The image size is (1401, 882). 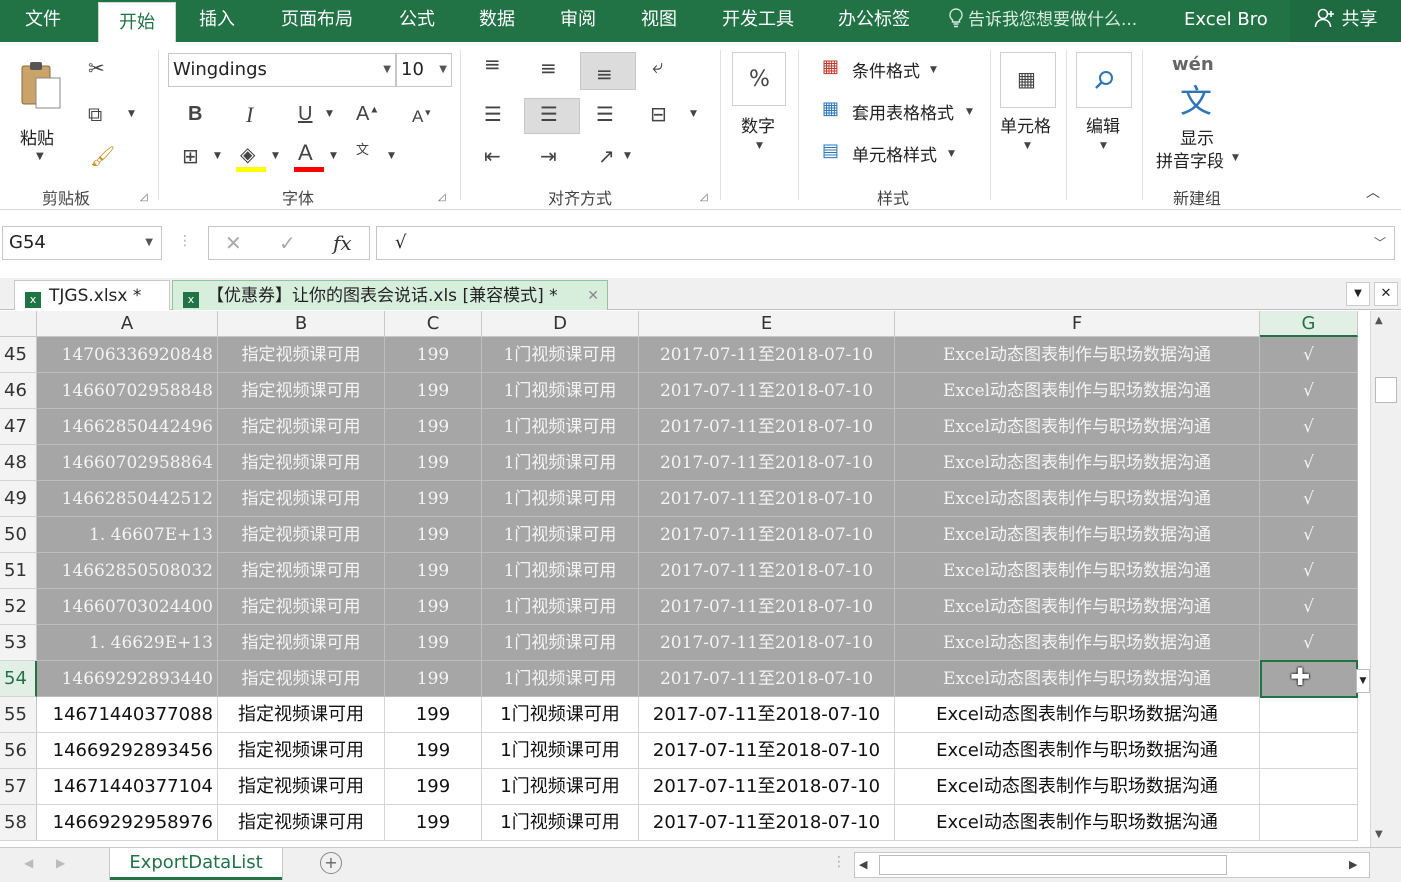 I want to click on cell-c56: 199, so click(x=433, y=751).